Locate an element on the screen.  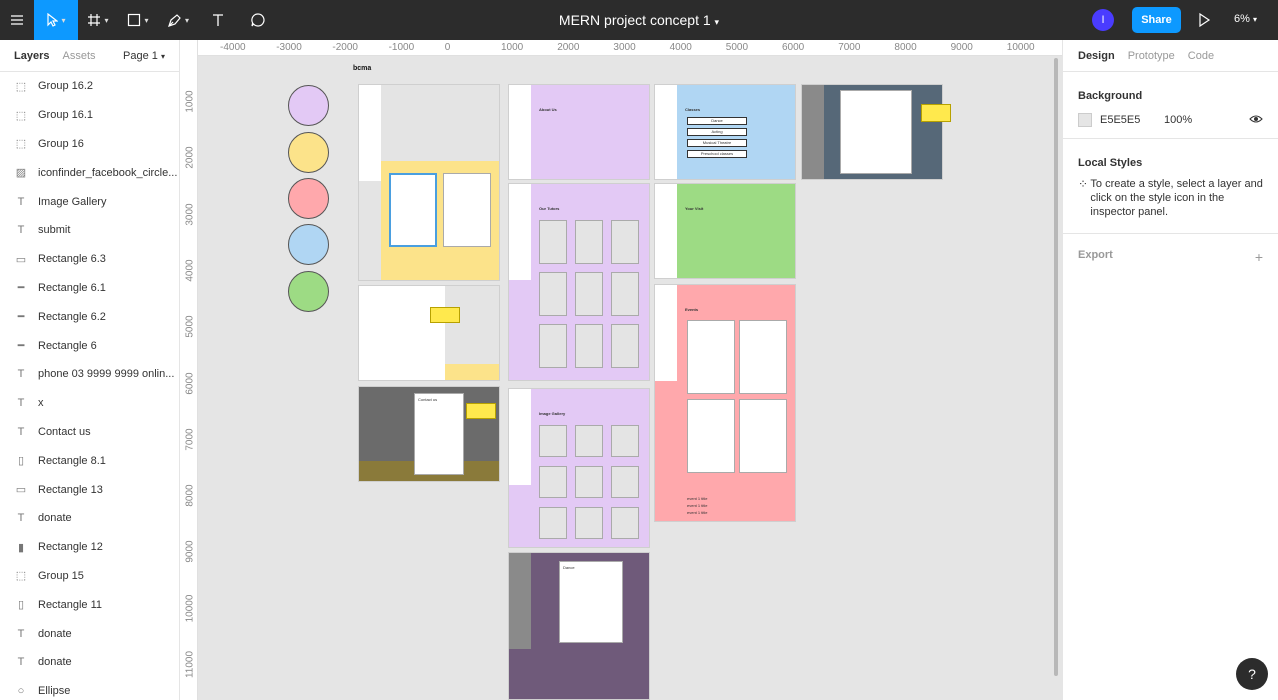
add-icon: + is located at coordinates (1259, 257).